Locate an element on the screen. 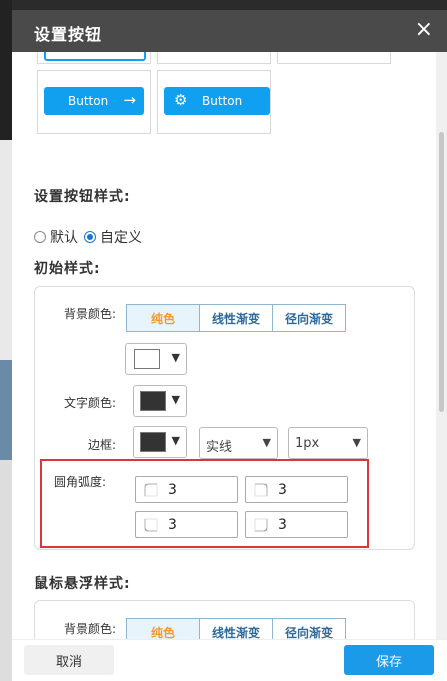 This screenshot has width=447, height=681. text-color-swatch is located at coordinates (153, 401).